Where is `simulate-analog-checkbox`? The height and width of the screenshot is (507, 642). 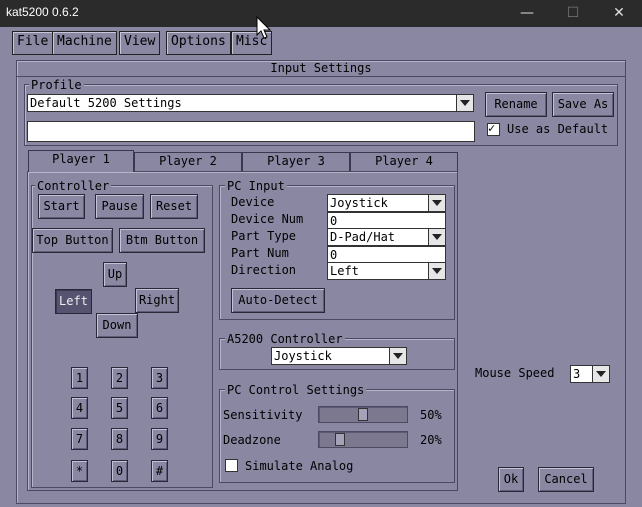 simulate-analog-checkbox is located at coordinates (231, 465).